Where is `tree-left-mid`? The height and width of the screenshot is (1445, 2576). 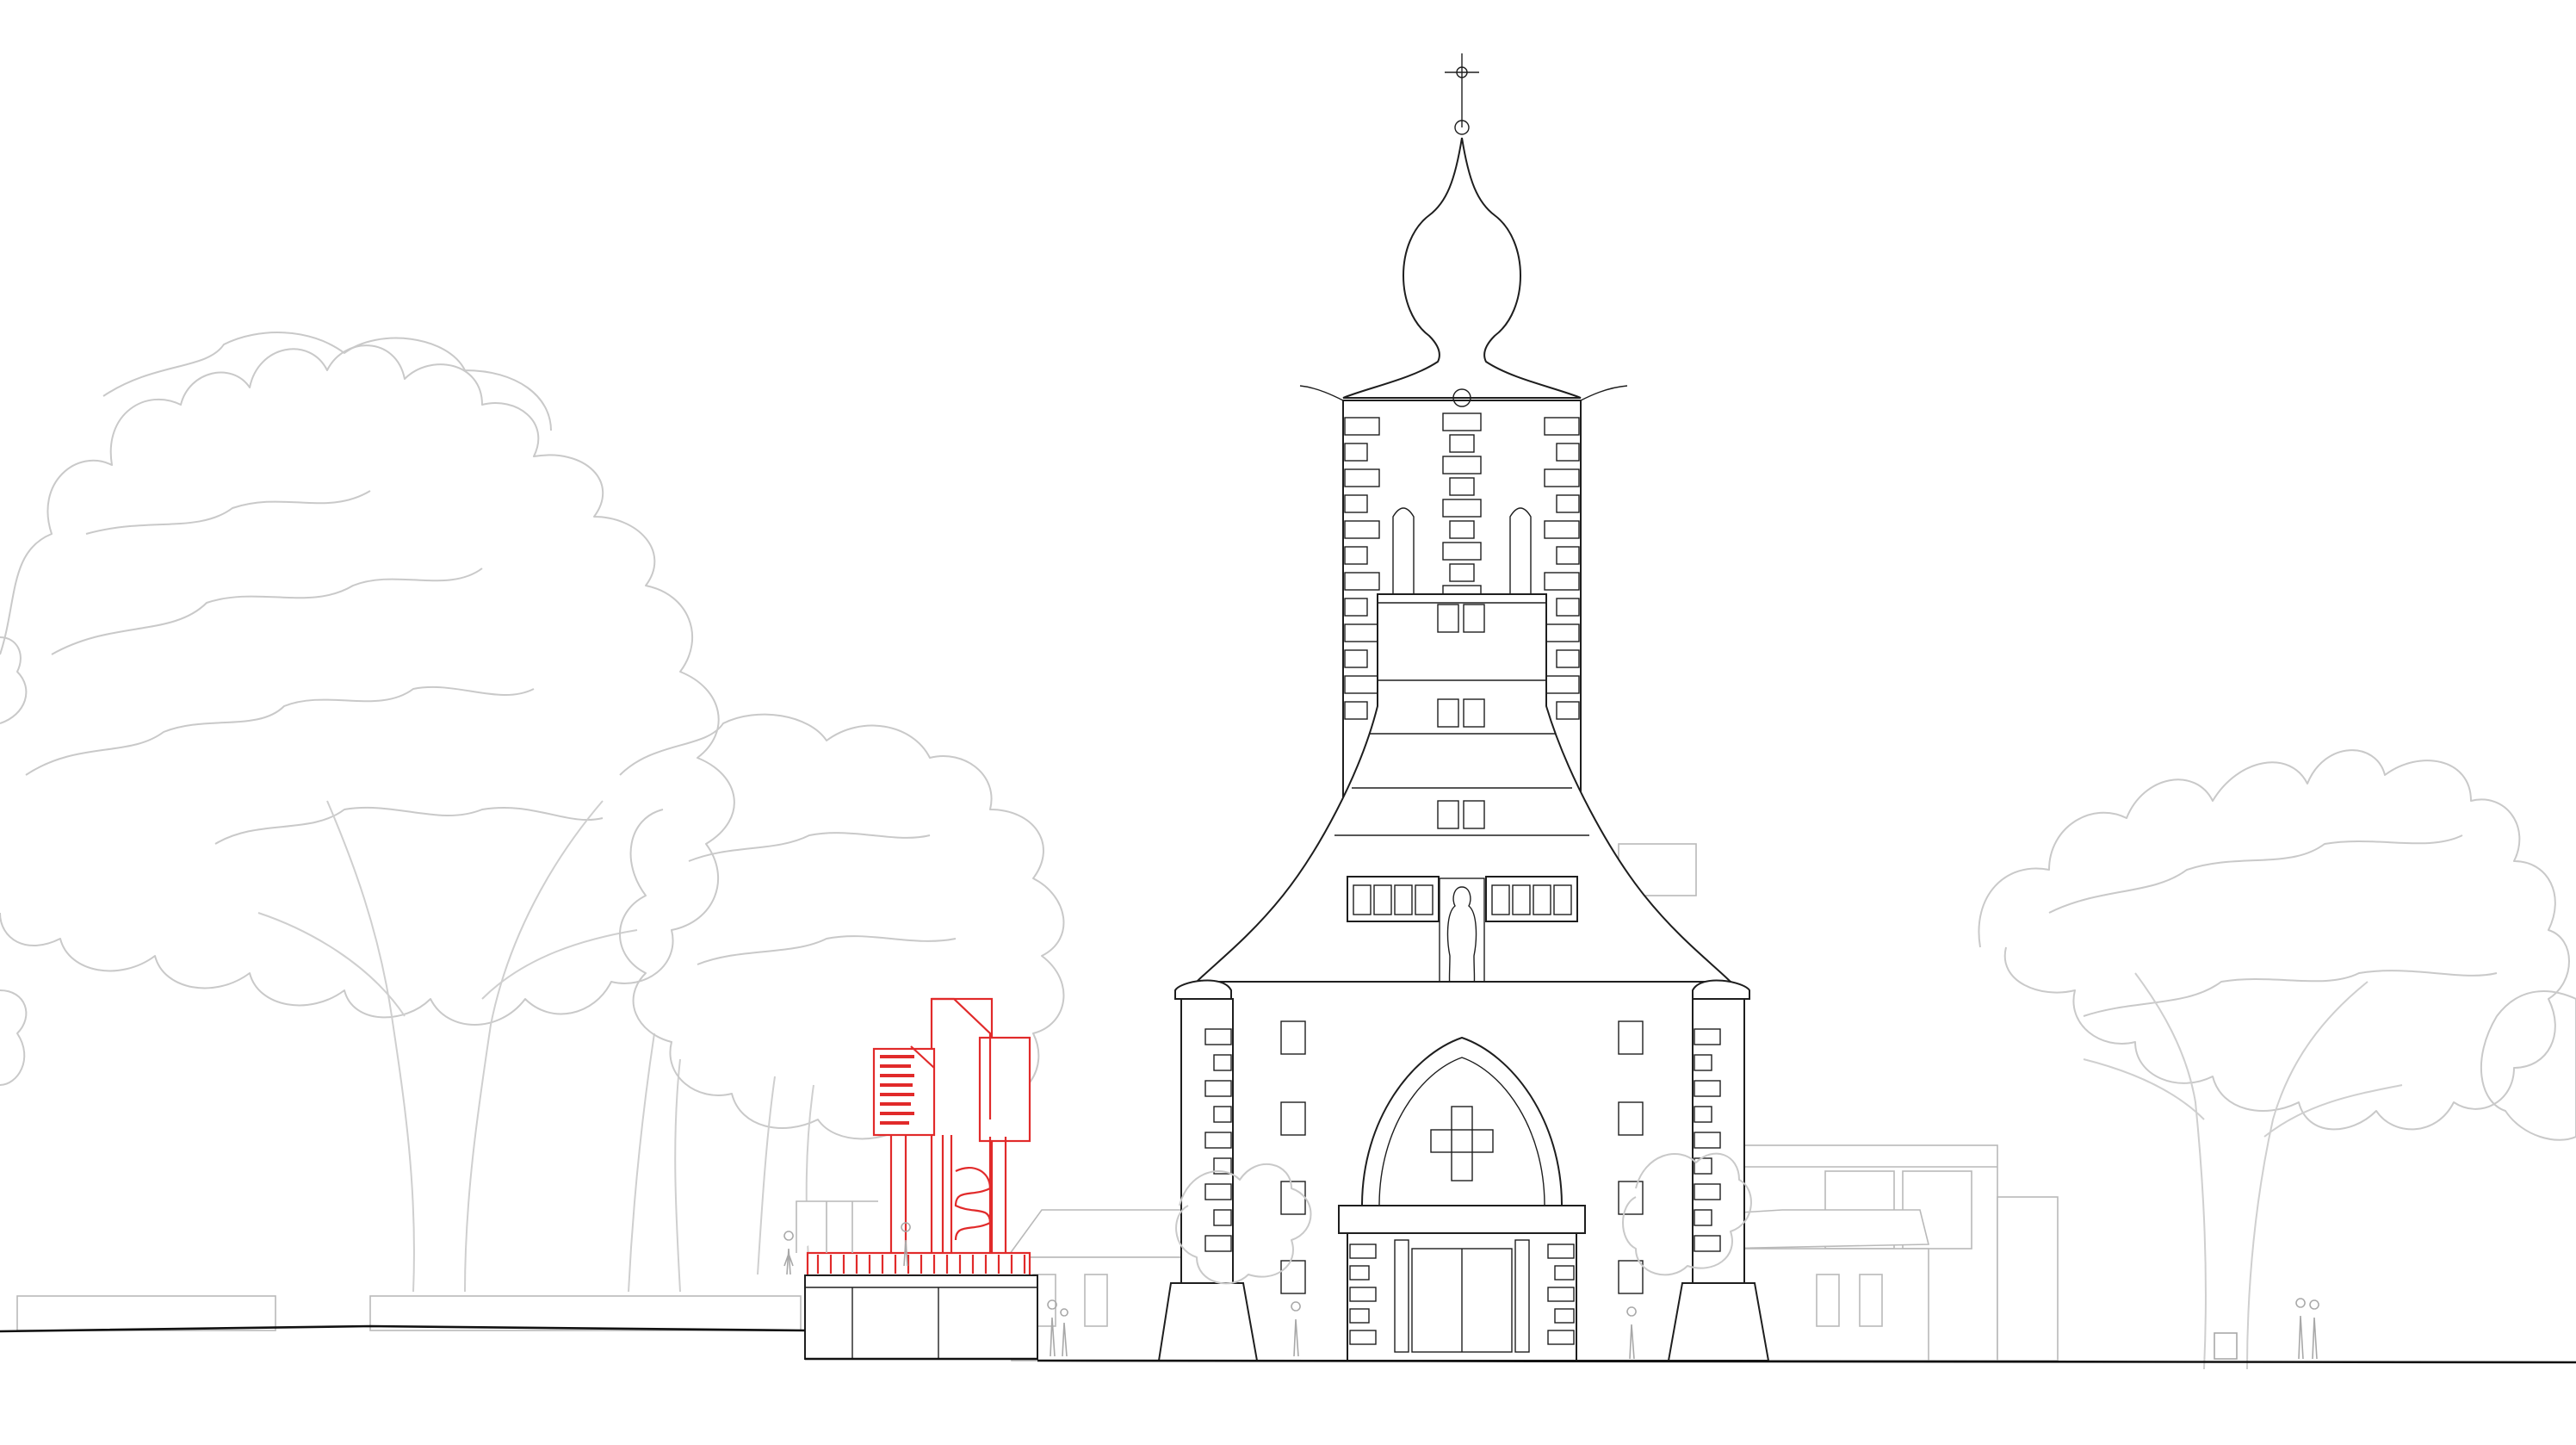
tree-left-mid is located at coordinates (842, 994).